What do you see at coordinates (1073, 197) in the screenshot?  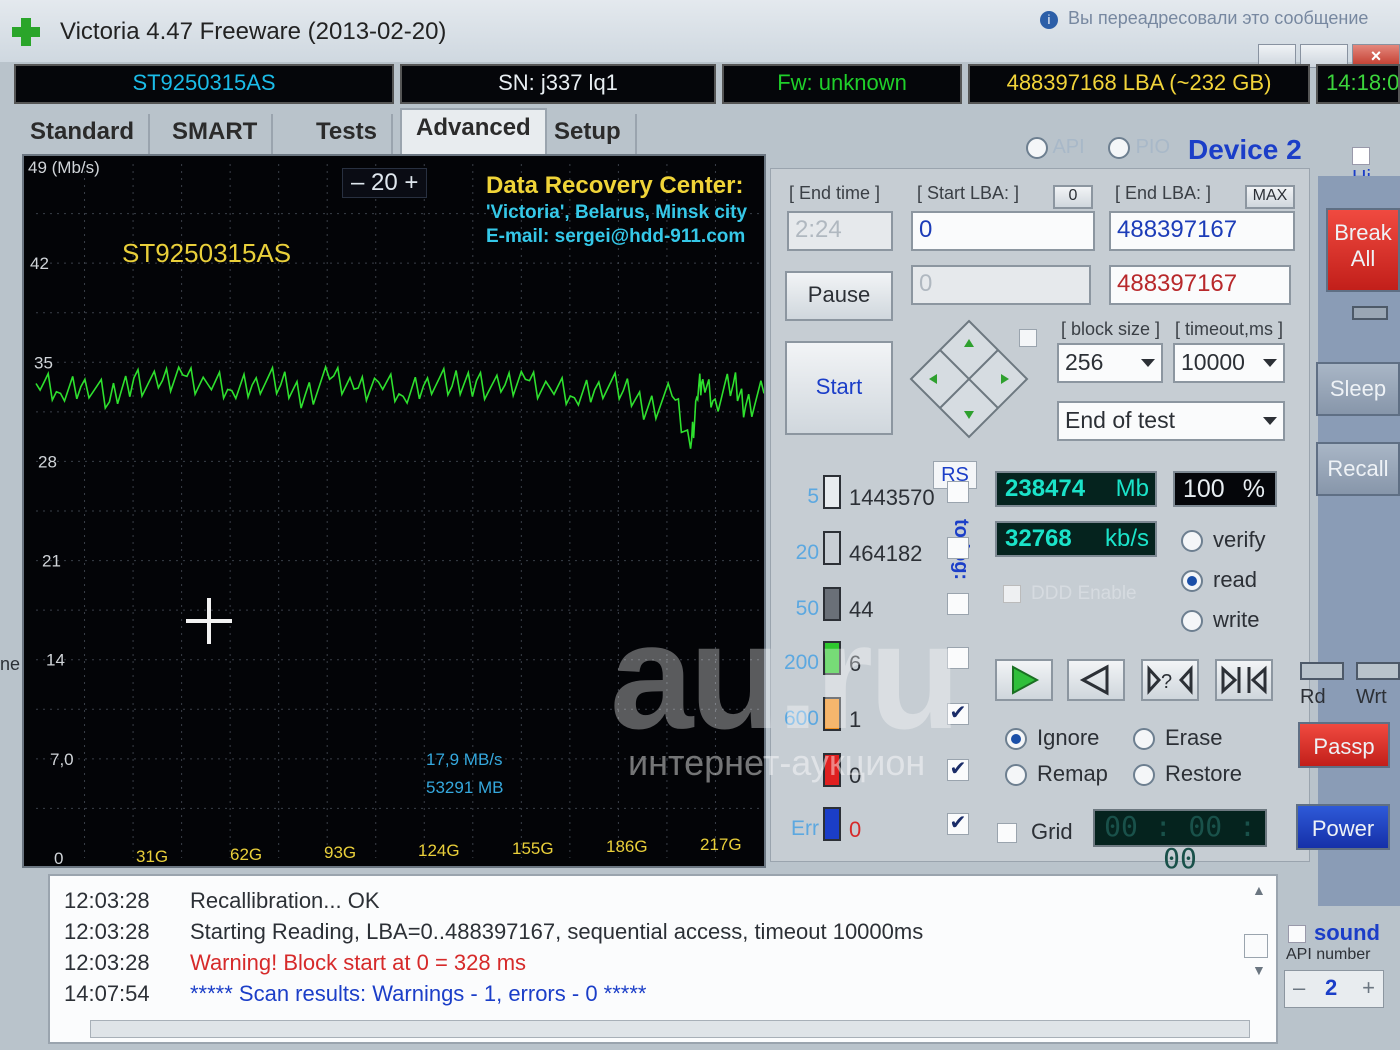 I see `start-lba-zero-button: 0` at bounding box center [1073, 197].